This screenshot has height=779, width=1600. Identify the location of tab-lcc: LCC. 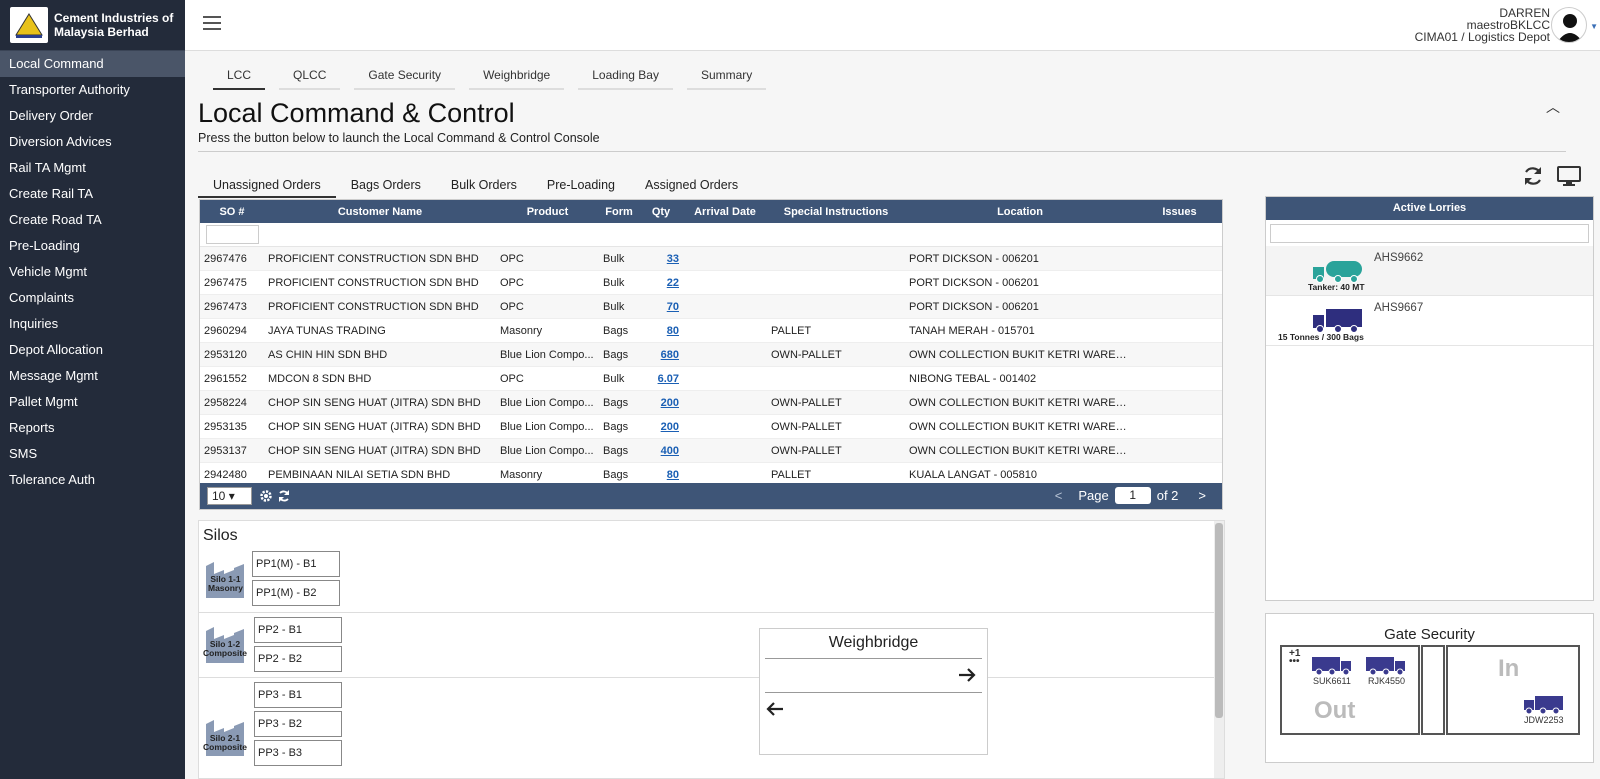
(239, 77).